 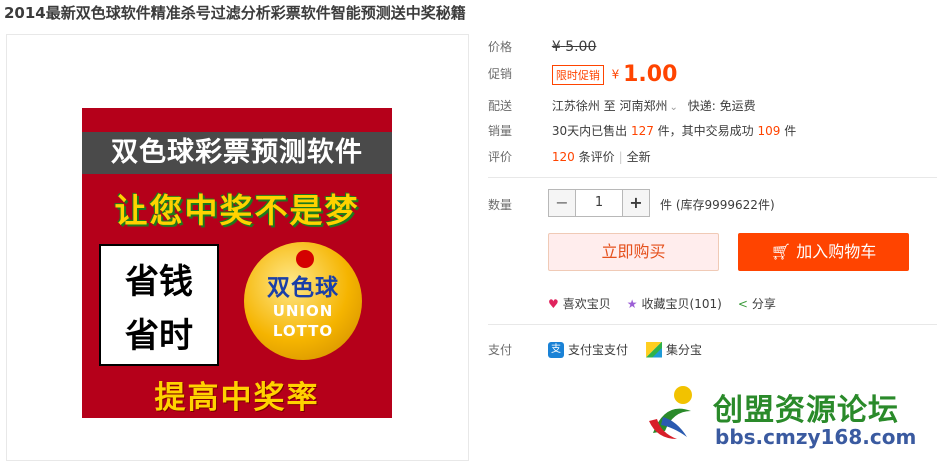 I want to click on lottery-logo-en-1: UNION, so click(x=303, y=311).